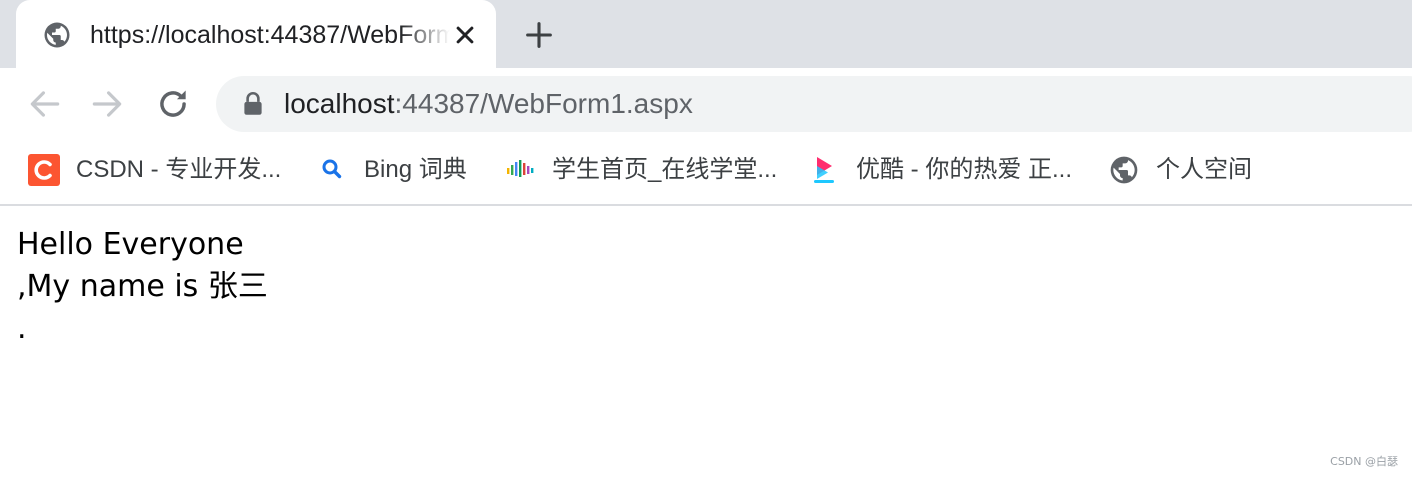  Describe the element at coordinates (253, 104) in the screenshot. I see `lock-icon` at that location.